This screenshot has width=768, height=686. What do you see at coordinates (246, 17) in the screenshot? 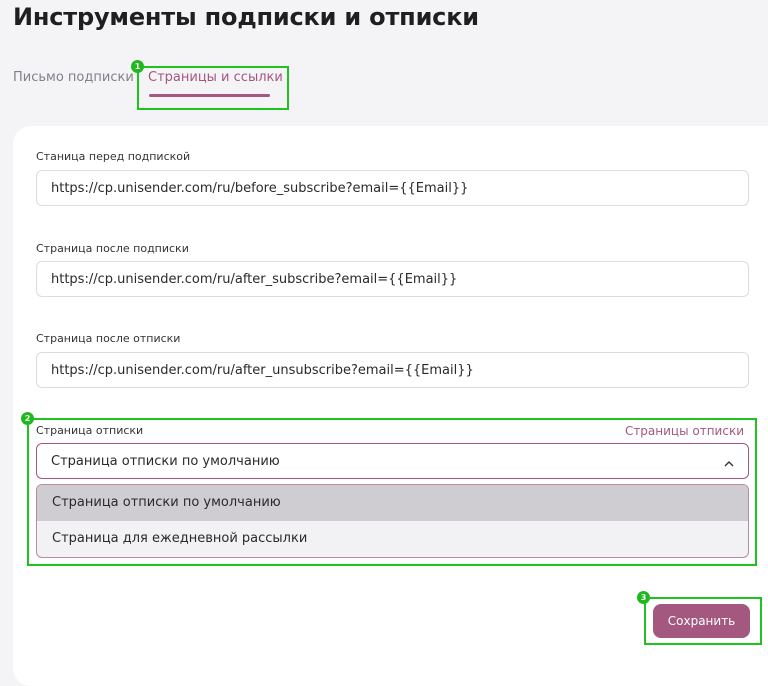
I see `page-title: Инструменты подписки и отписки` at bounding box center [246, 17].